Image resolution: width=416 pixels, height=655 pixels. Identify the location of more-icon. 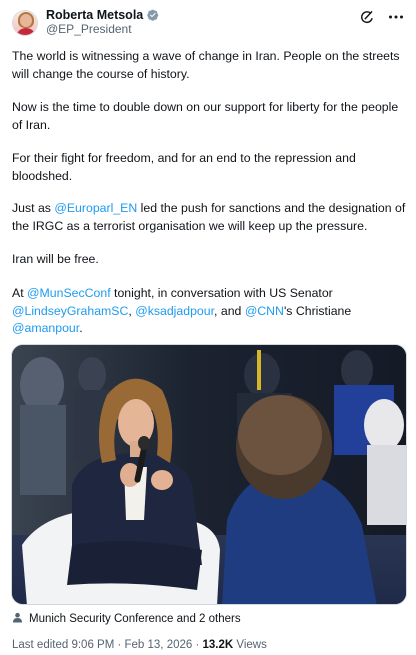
(396, 17).